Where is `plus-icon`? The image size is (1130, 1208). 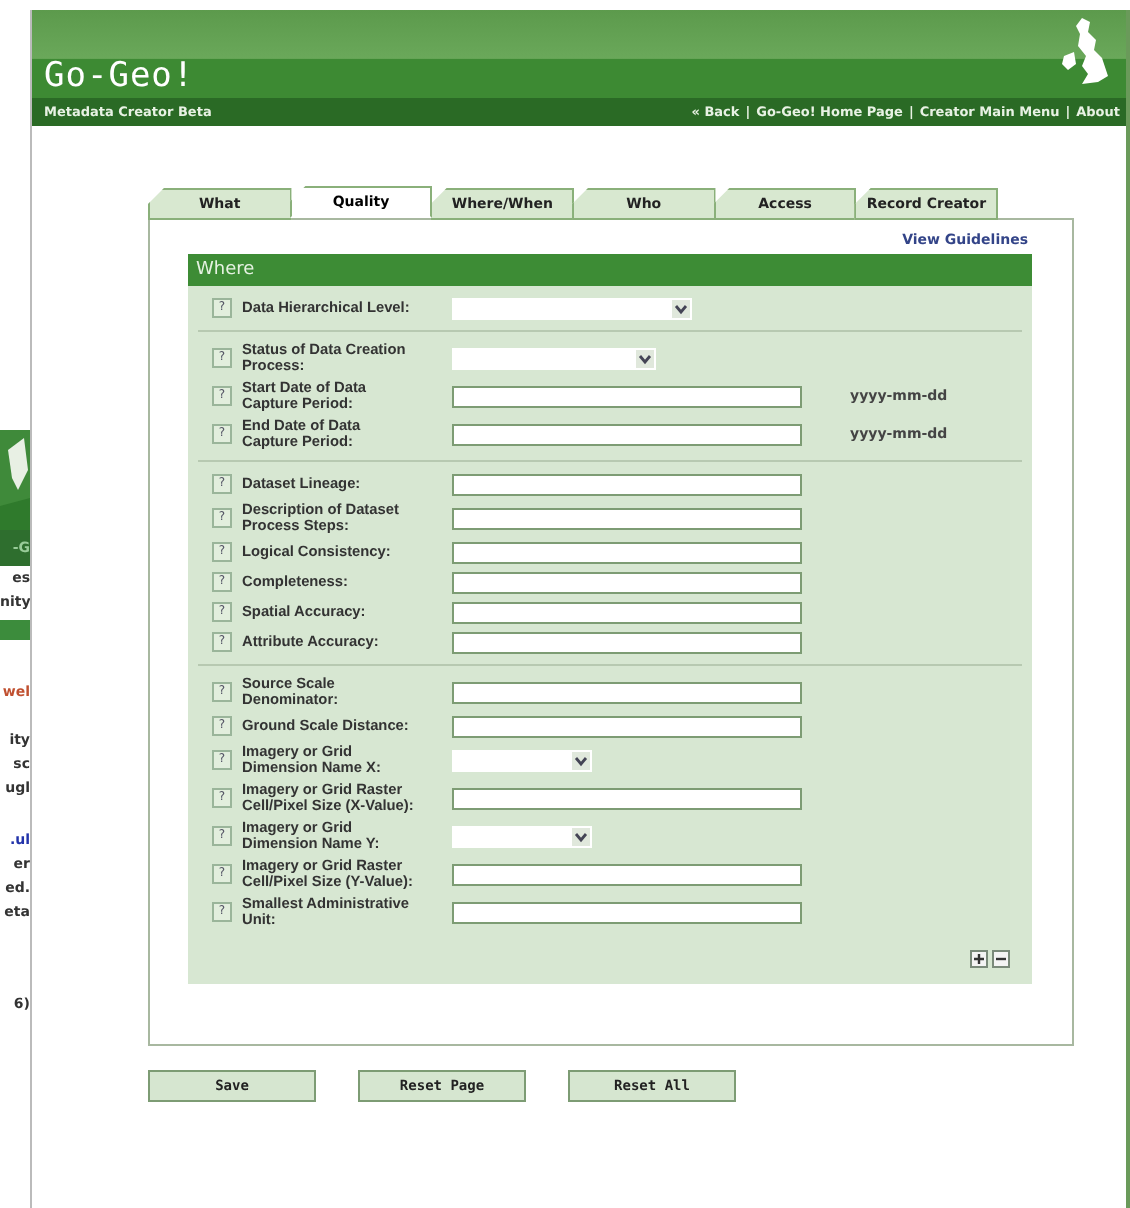 plus-icon is located at coordinates (979, 959).